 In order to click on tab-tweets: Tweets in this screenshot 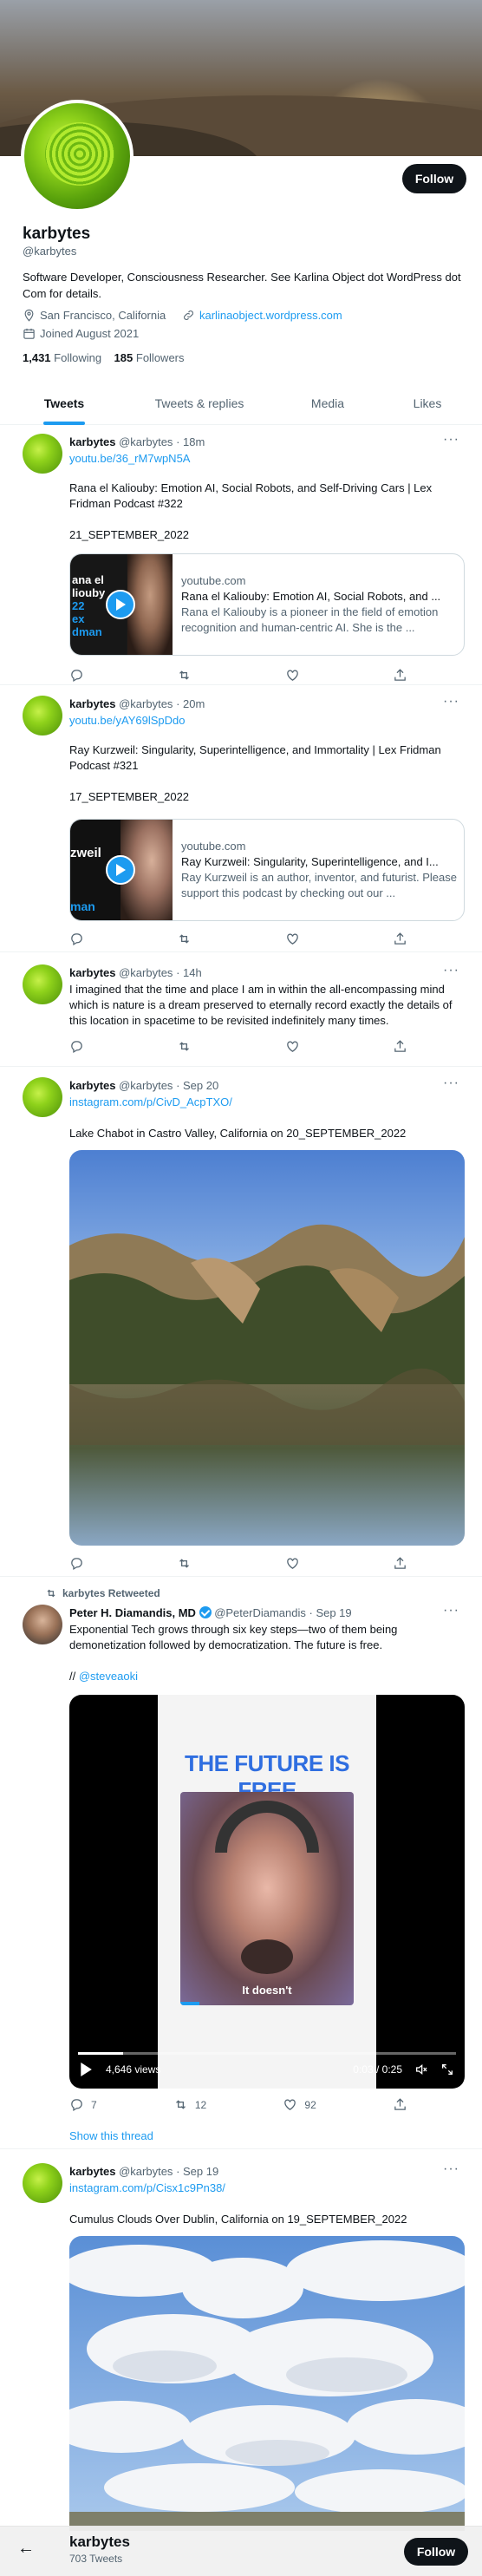, I will do `click(64, 403)`.